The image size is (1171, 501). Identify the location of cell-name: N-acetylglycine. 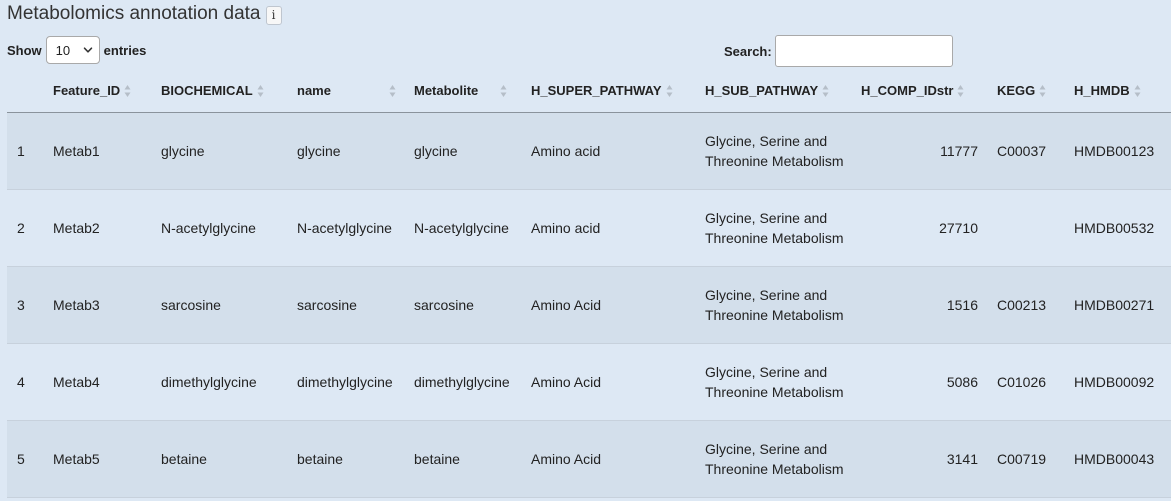
(345, 228).